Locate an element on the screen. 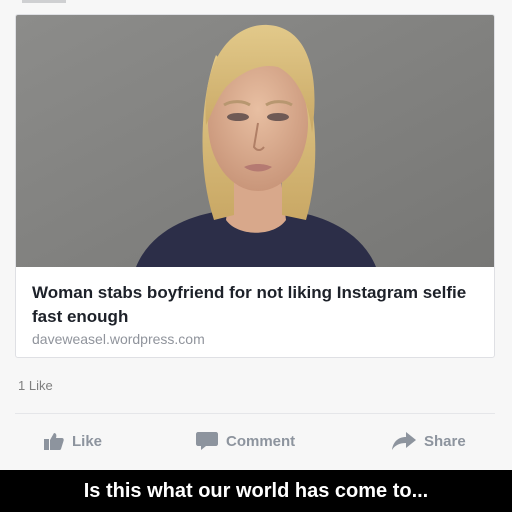 This screenshot has height=512, width=512. thumbs-up-icon is located at coordinates (54, 441).